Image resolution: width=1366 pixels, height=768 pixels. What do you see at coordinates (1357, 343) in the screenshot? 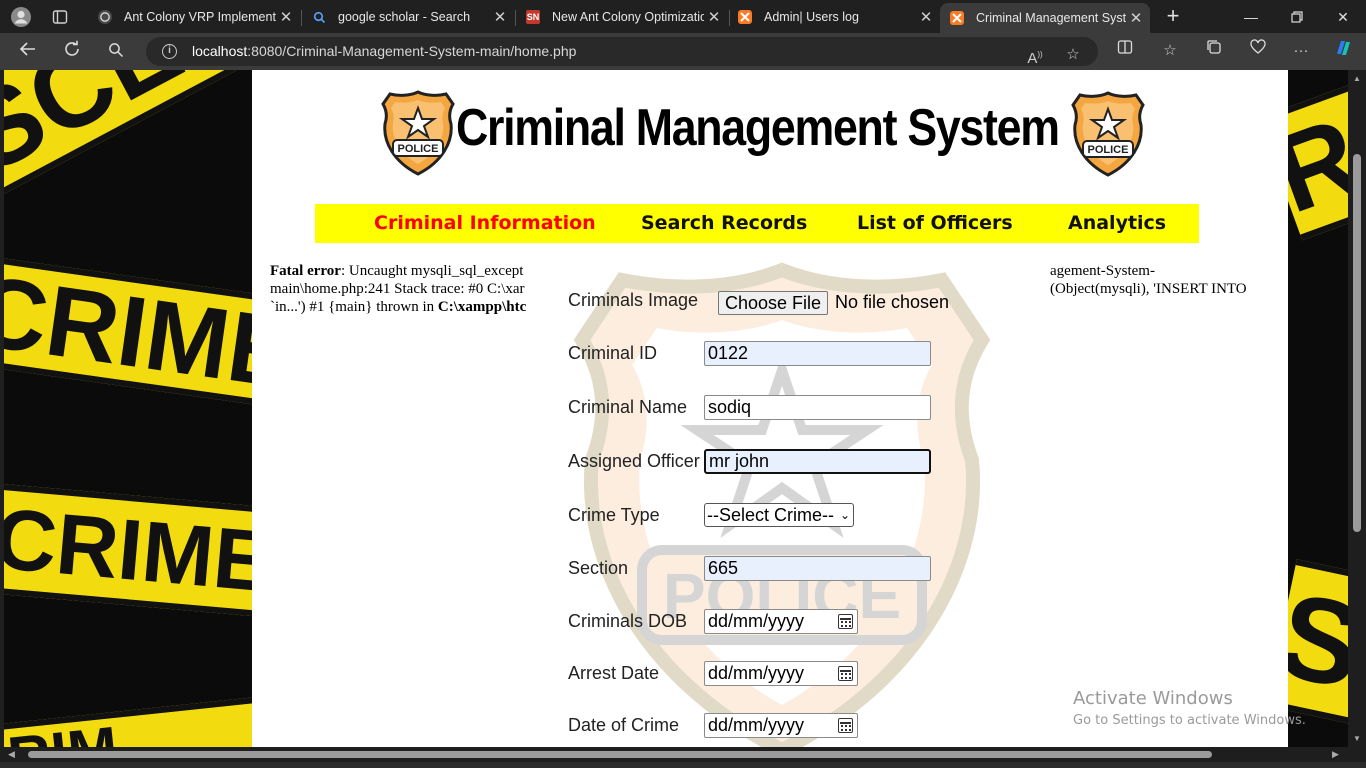
I see `vertical-scroll-thumb` at bounding box center [1357, 343].